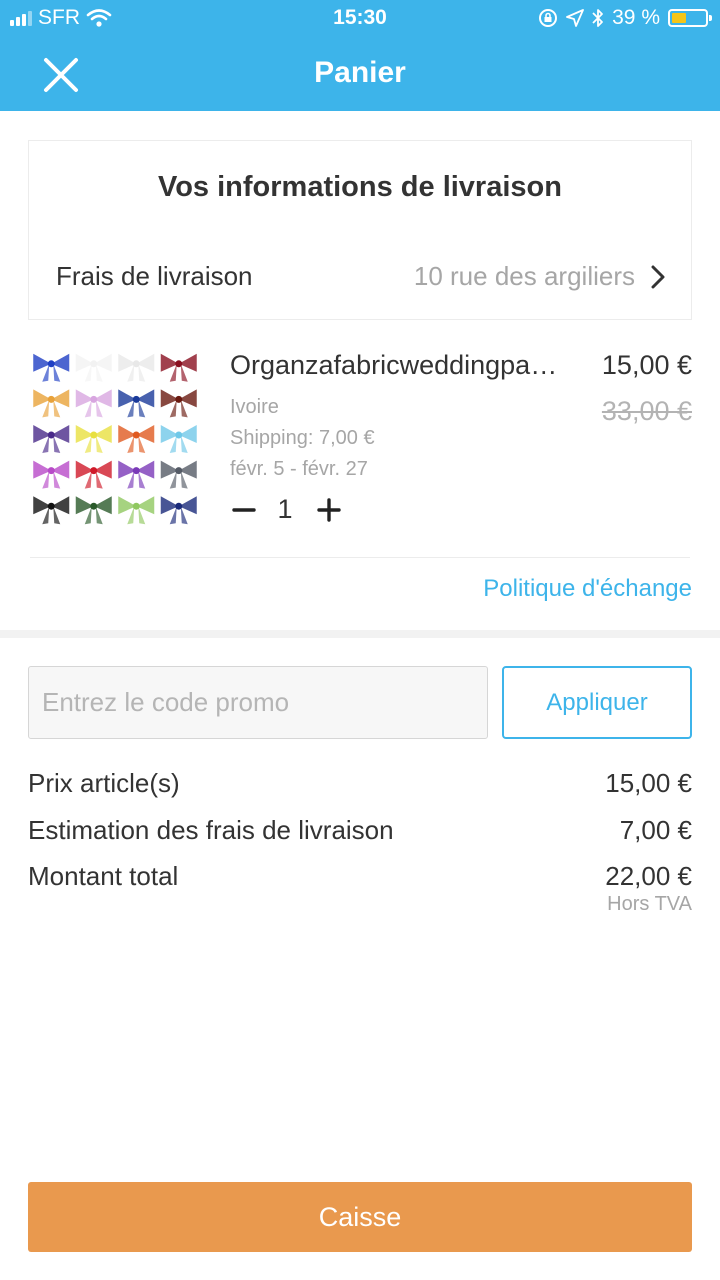  I want to click on product-original-price: 33,00 €, so click(646, 411).